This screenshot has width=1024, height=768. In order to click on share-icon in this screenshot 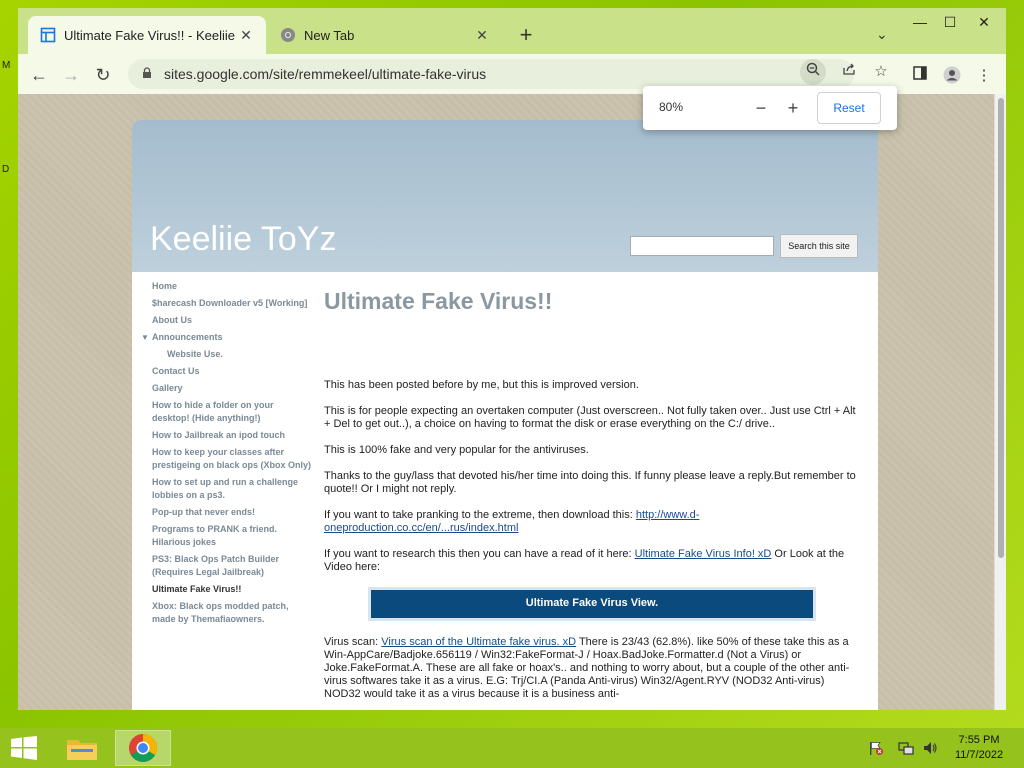, I will do `click(849, 72)`.